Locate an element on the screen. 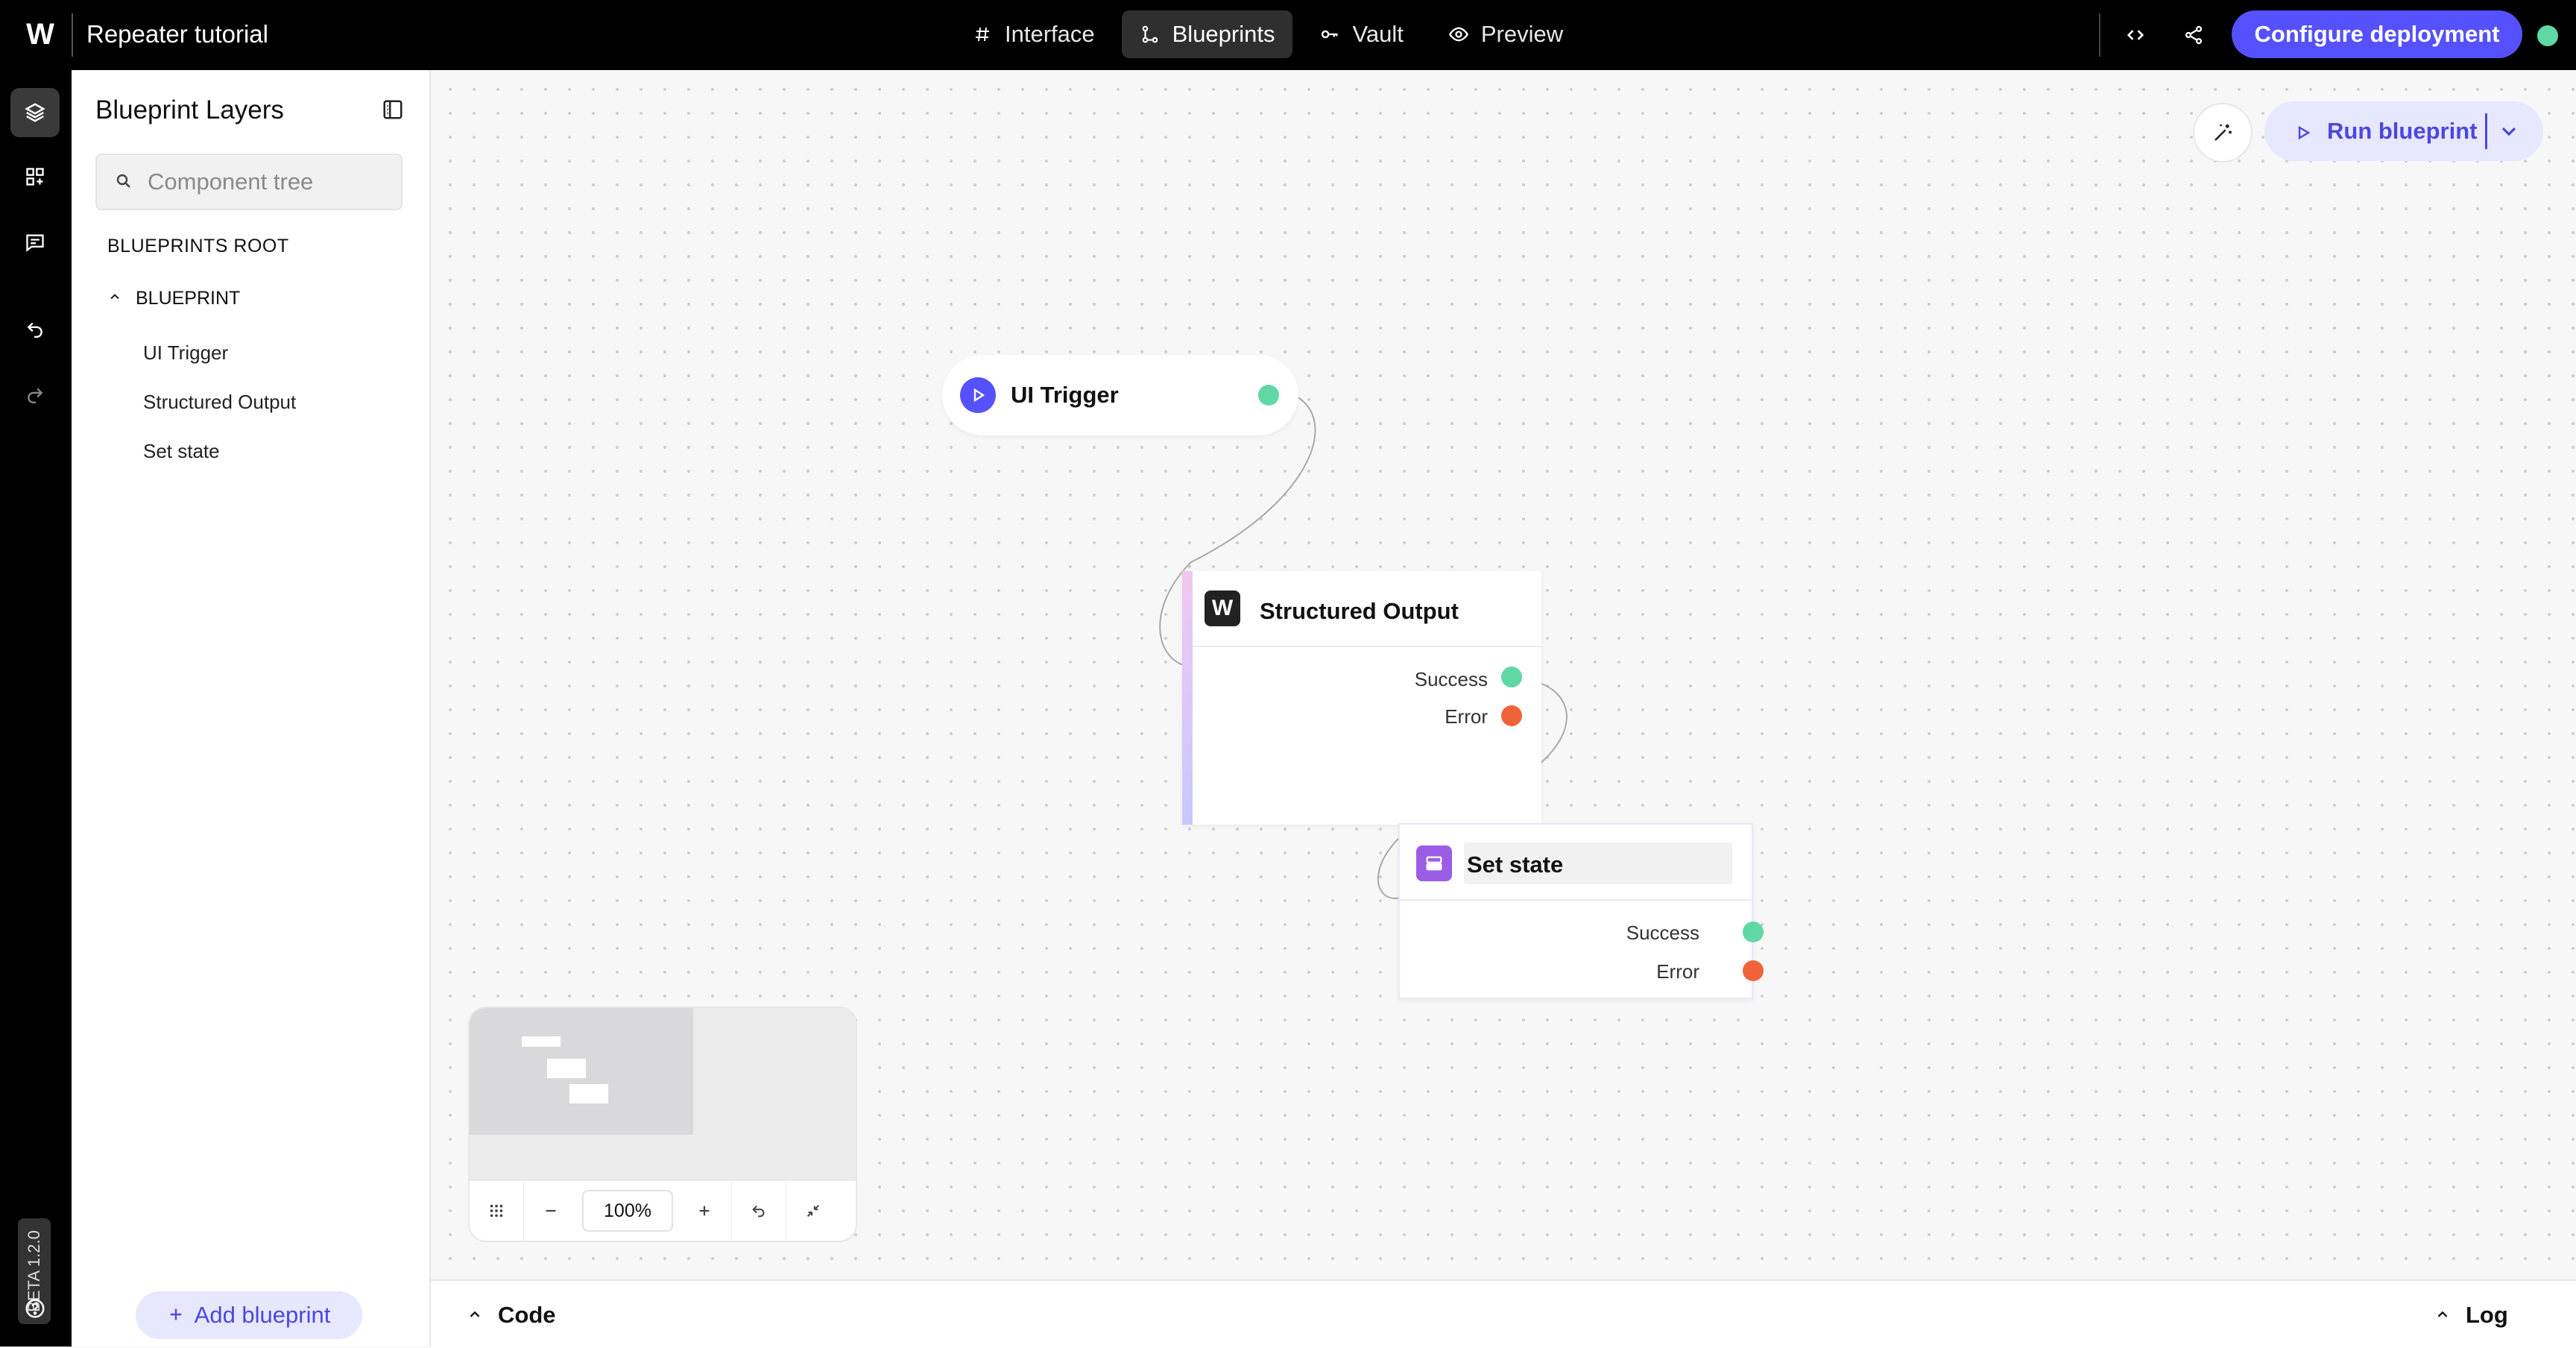 The width and height of the screenshot is (2576, 1348). minimap: 100% is located at coordinates (662, 1124).